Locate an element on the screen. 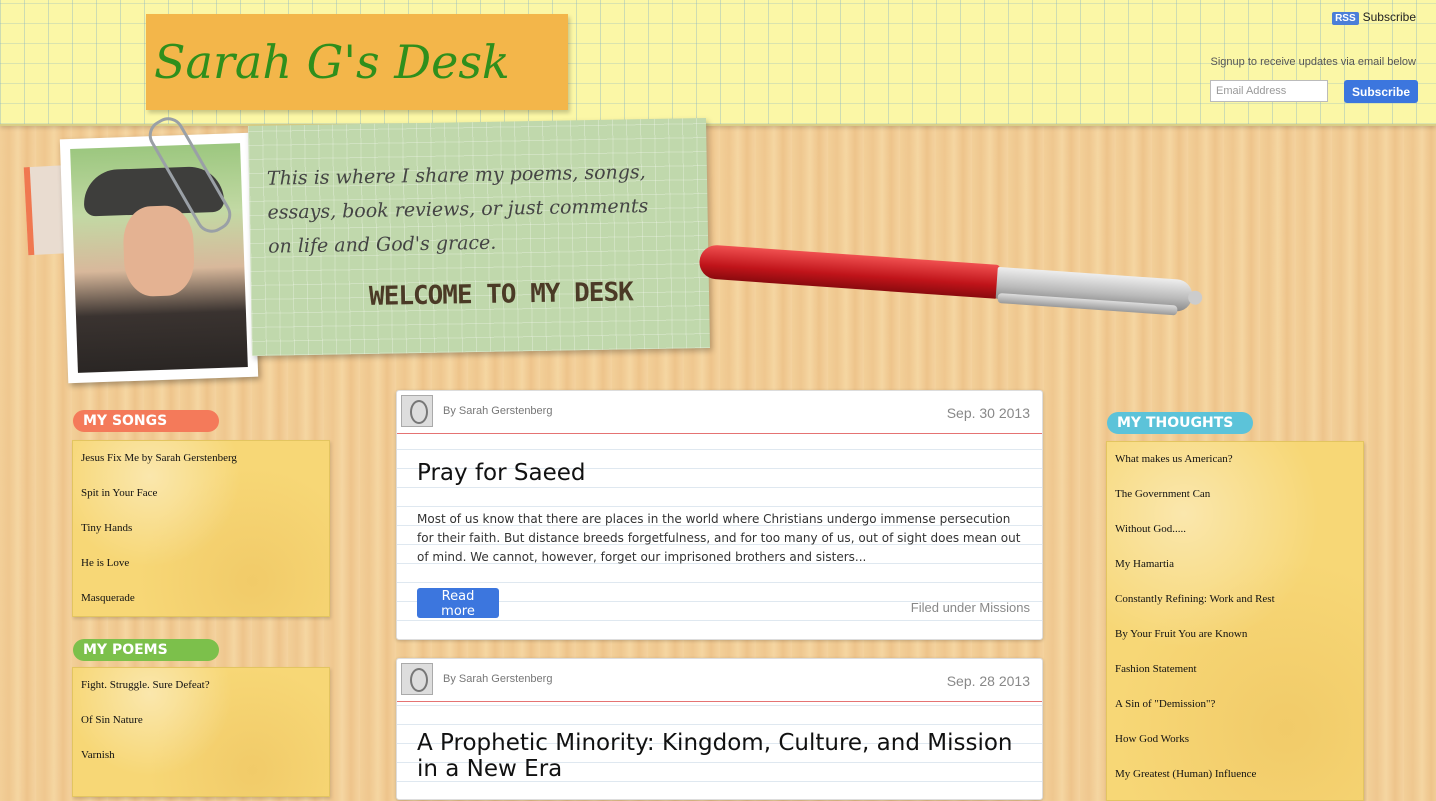 This screenshot has width=1436, height=801. post-date: Sep. 30 2013 is located at coordinates (988, 413).